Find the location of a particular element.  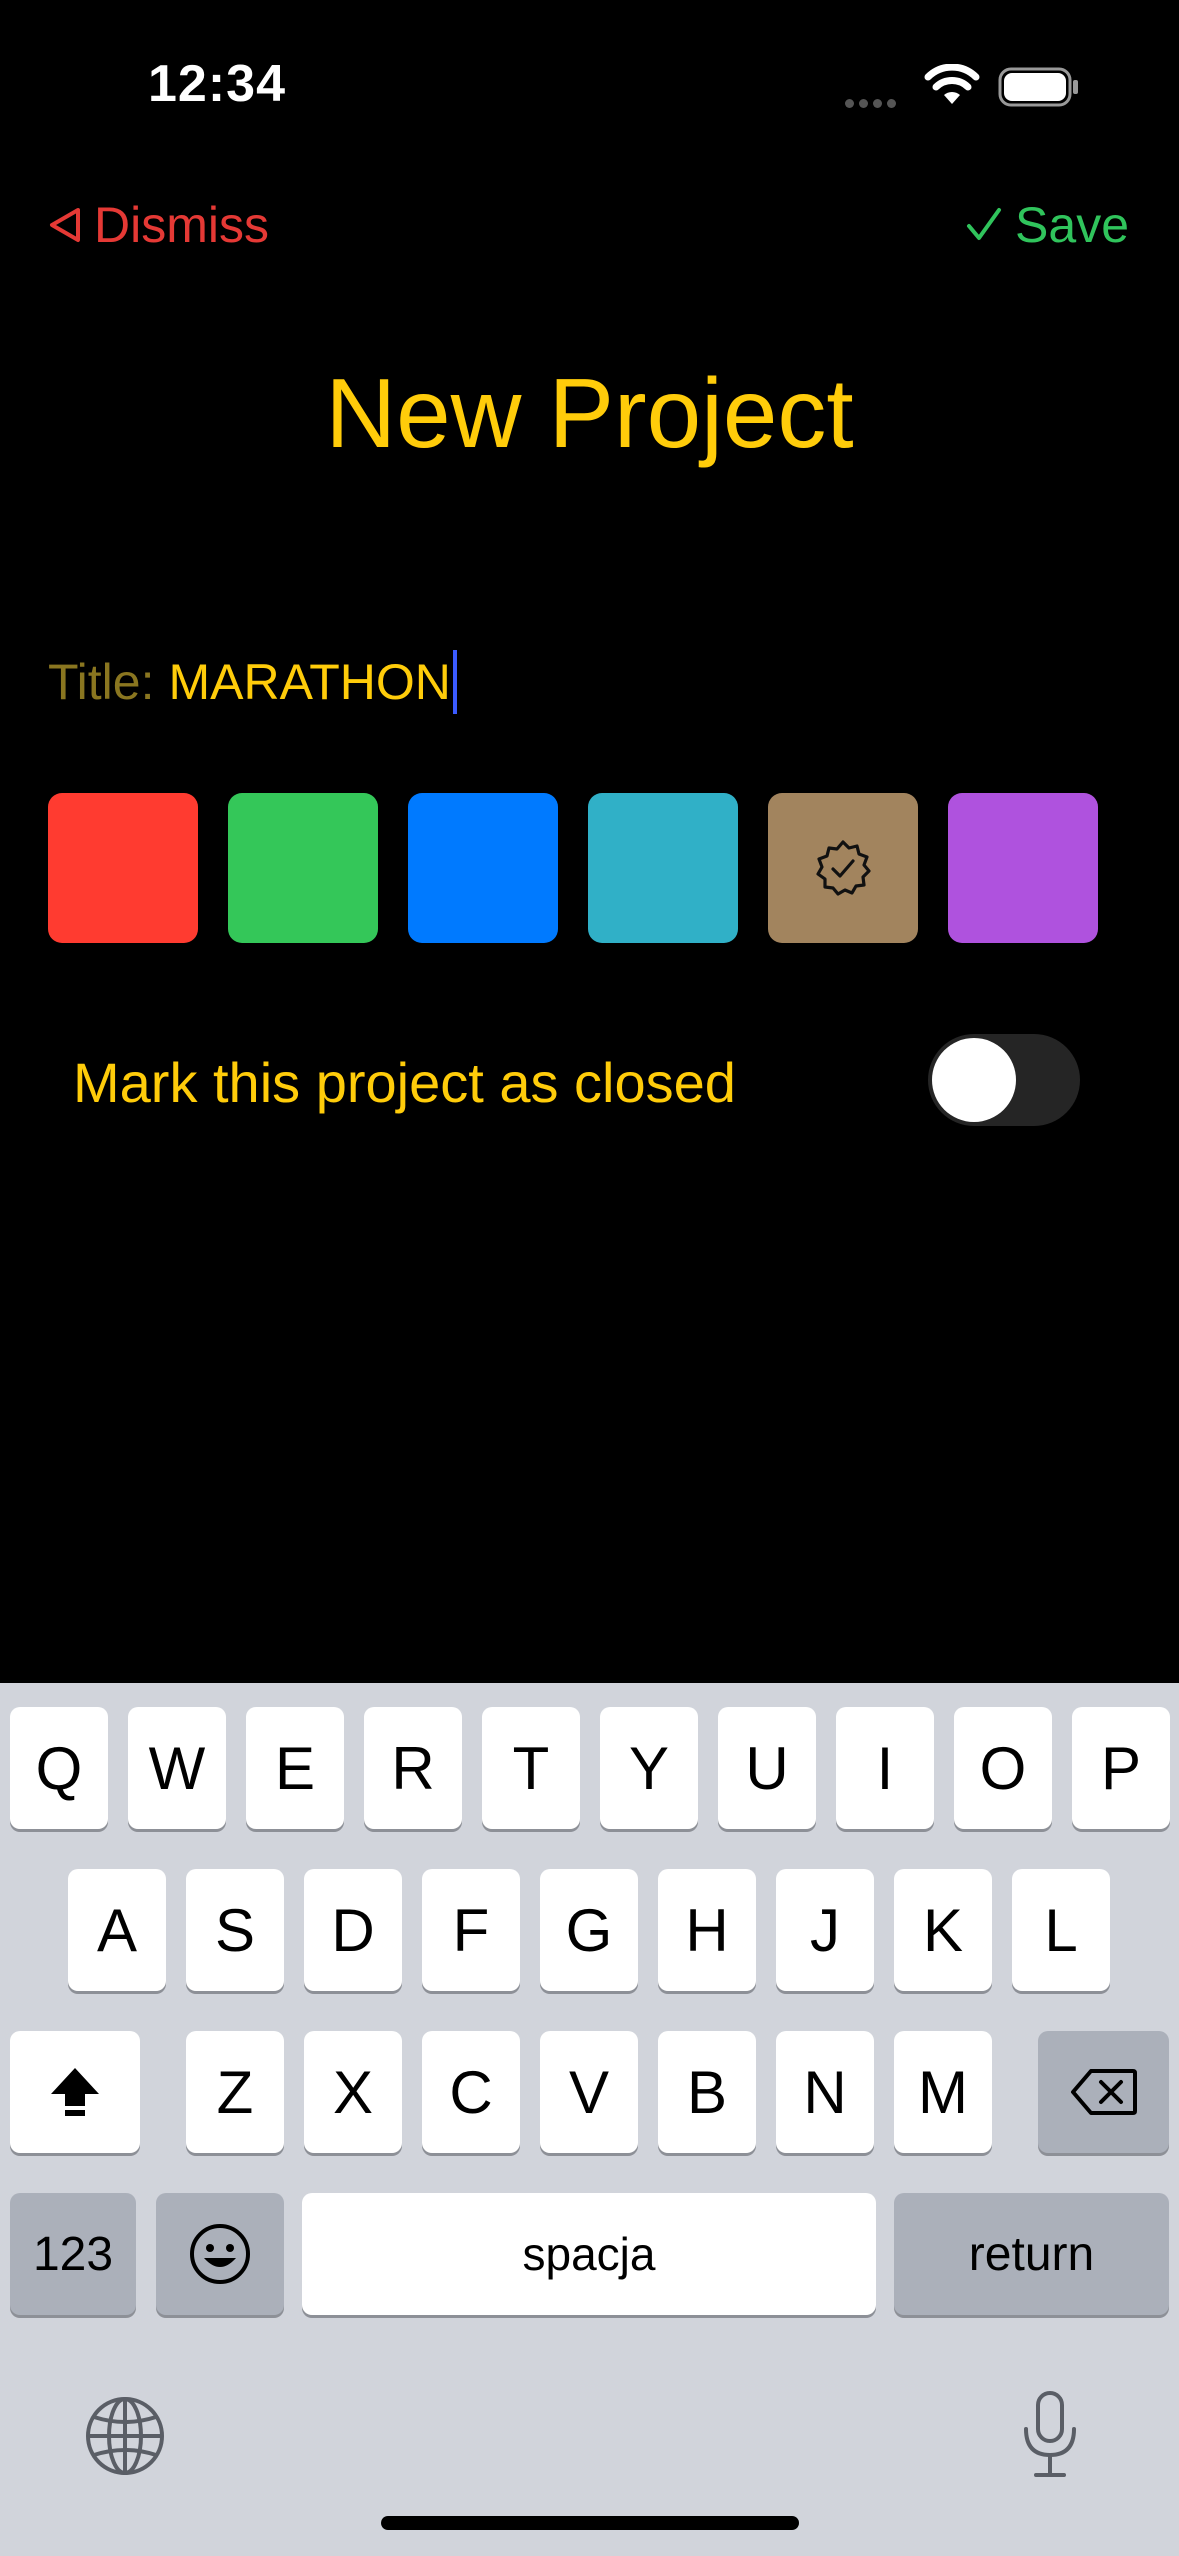

key-h: H is located at coordinates (707, 1930).